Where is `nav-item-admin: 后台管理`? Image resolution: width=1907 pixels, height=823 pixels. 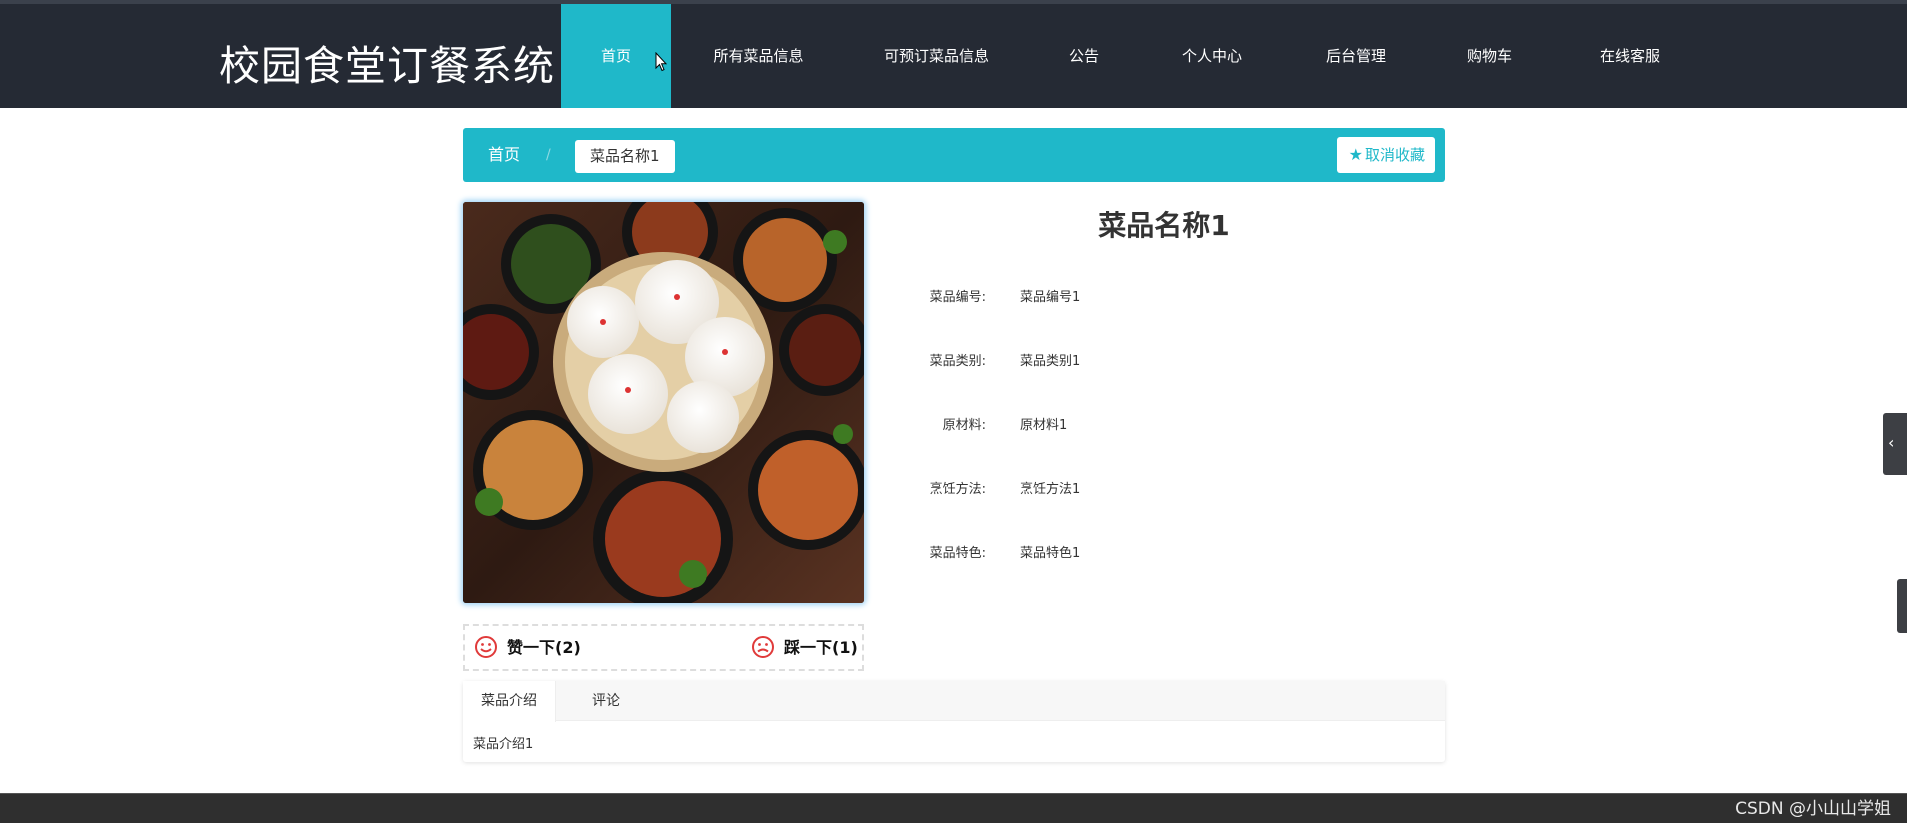 nav-item-admin: 后台管理 is located at coordinates (1356, 56).